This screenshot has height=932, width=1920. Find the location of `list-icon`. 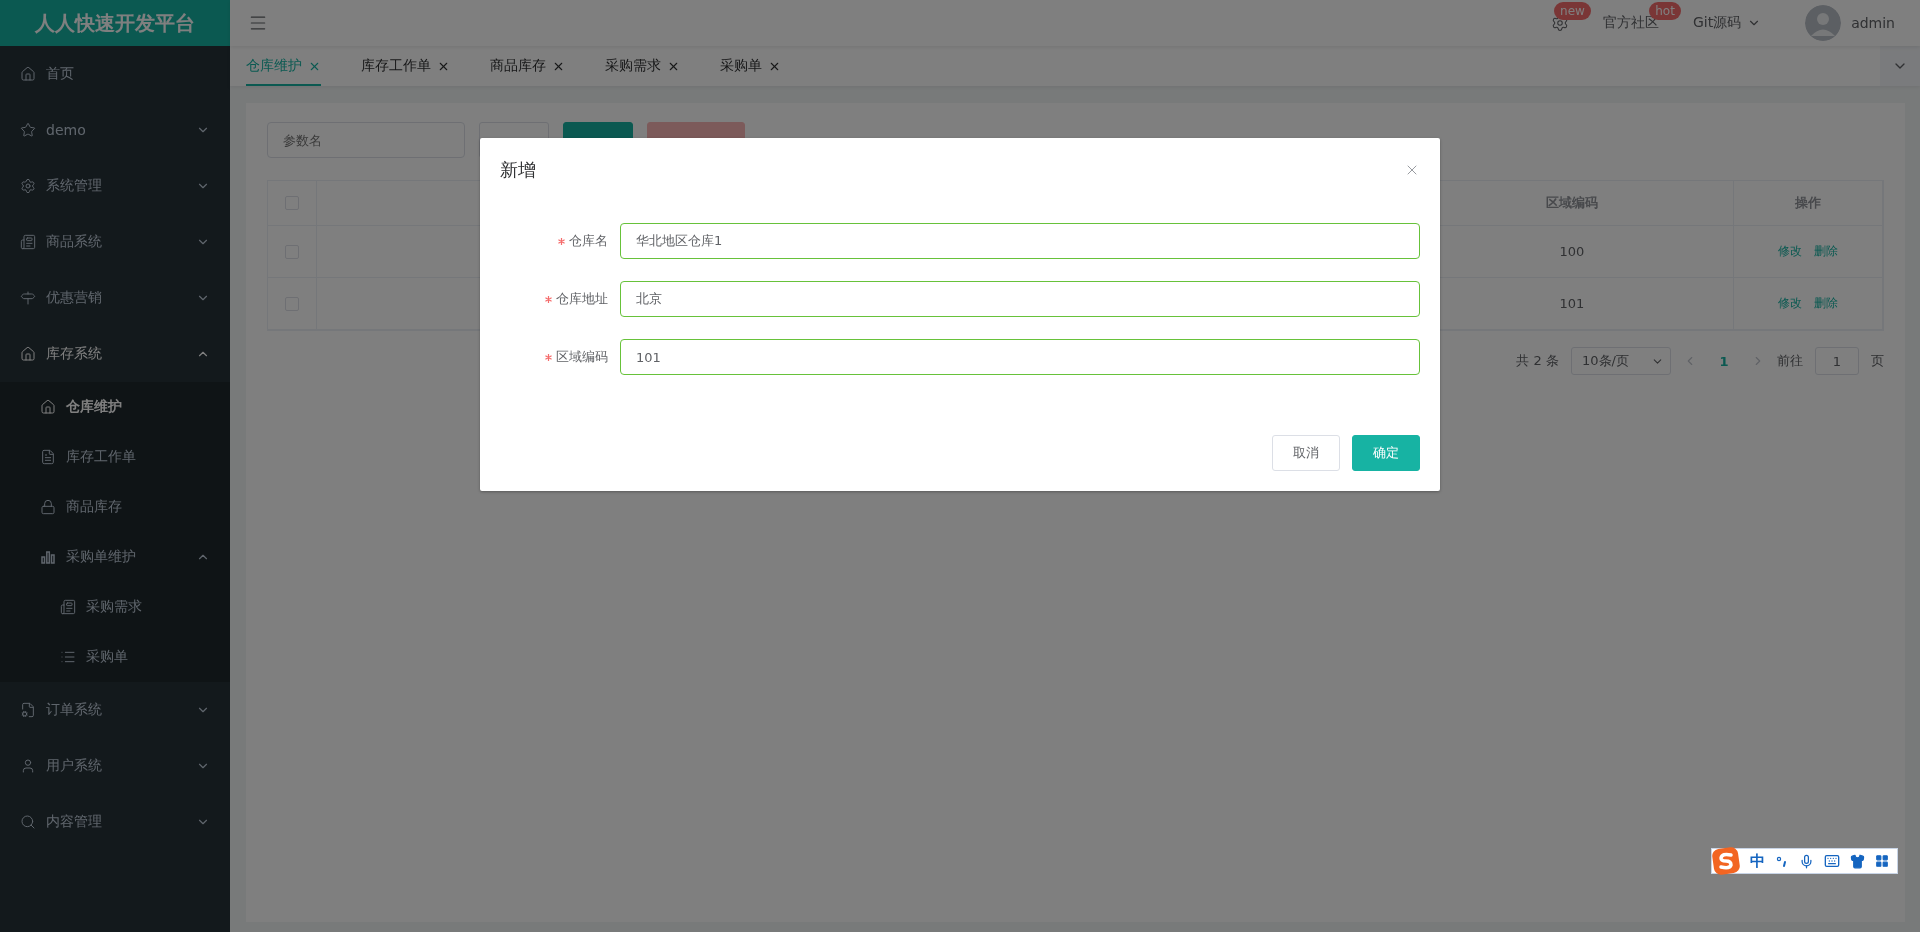

list-icon is located at coordinates (68, 657).